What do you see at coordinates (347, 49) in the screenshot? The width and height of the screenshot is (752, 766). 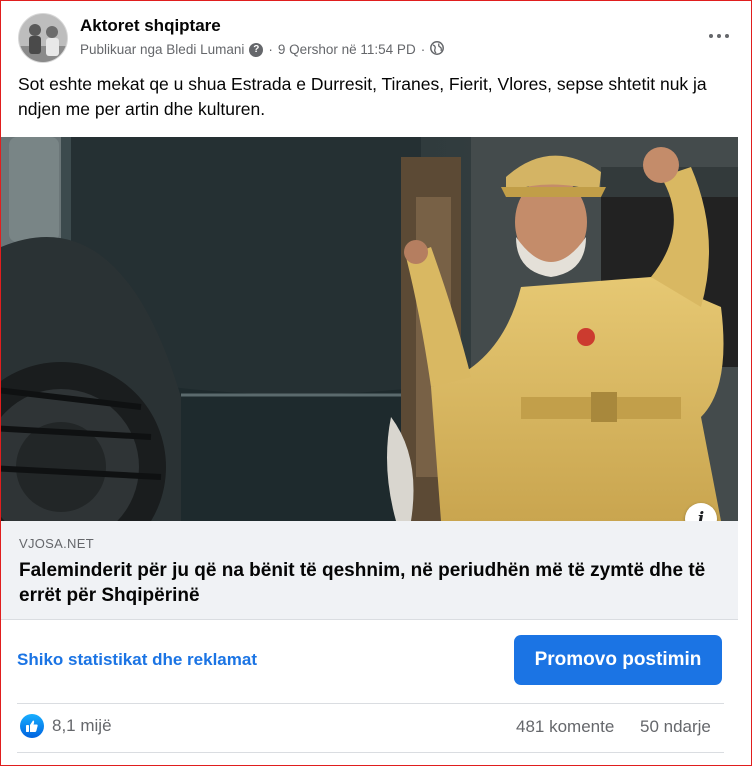 I see `post-timestamp: 9 Qershor në 11:54 PD` at bounding box center [347, 49].